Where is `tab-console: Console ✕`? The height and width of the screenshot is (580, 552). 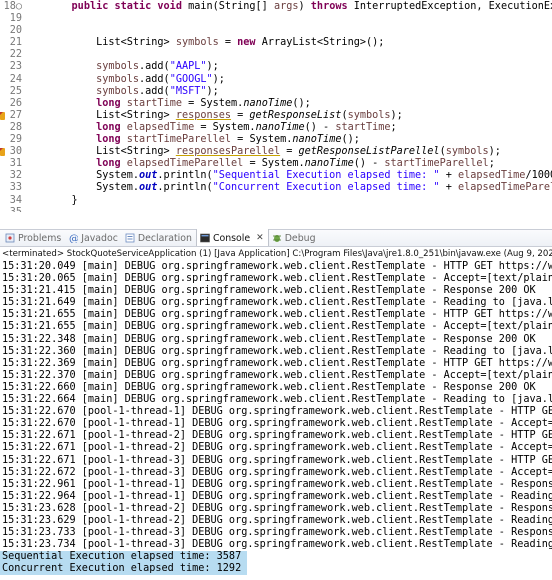
tab-console: Console ✕ is located at coordinates (232, 237).